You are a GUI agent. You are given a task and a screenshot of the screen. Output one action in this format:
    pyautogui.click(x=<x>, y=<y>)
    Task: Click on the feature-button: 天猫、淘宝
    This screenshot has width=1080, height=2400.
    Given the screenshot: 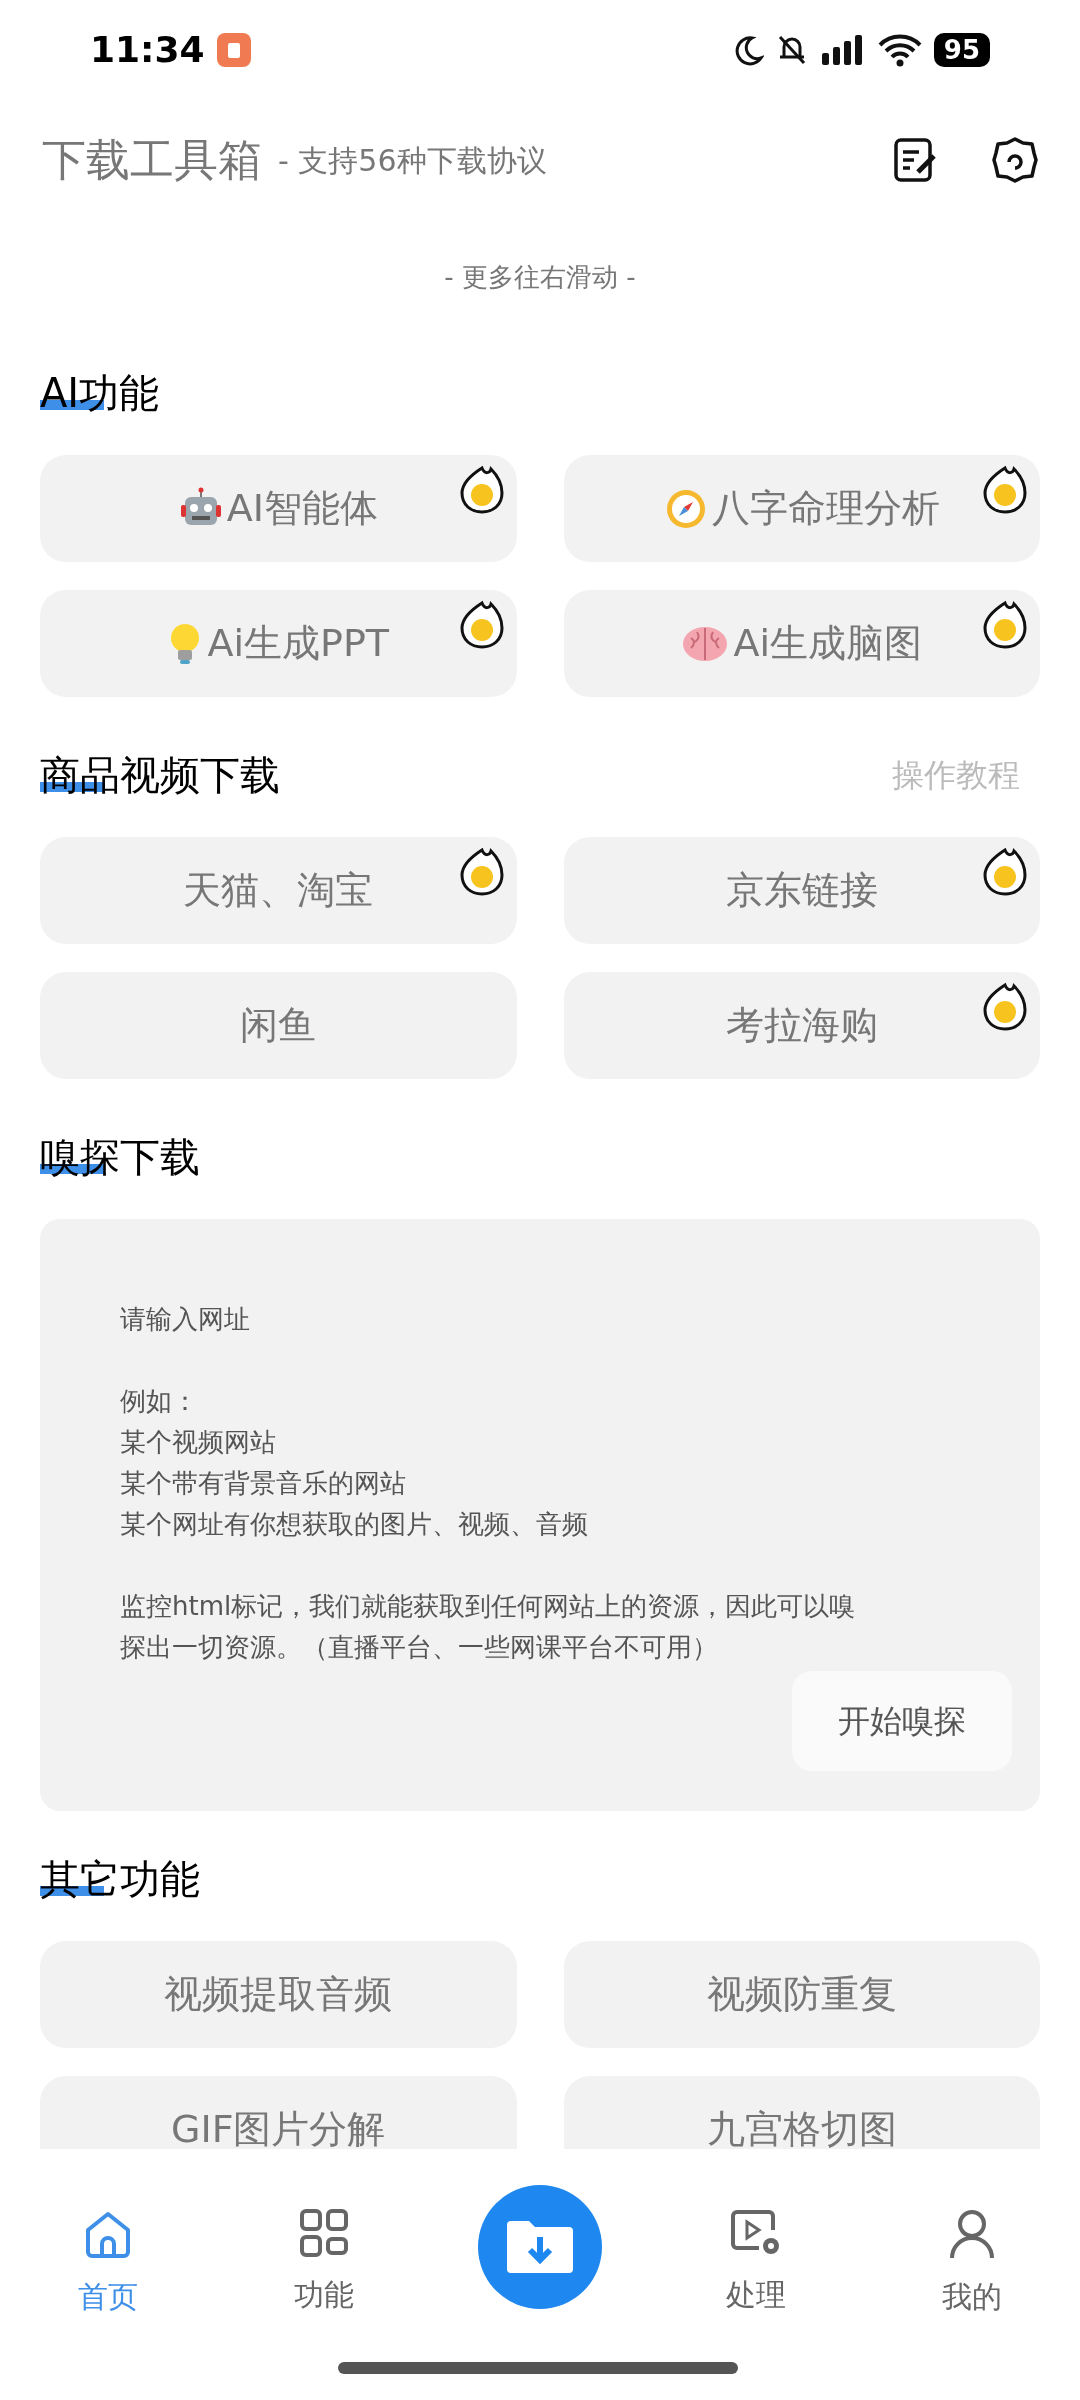 What is the action you would take?
    pyautogui.click(x=278, y=890)
    